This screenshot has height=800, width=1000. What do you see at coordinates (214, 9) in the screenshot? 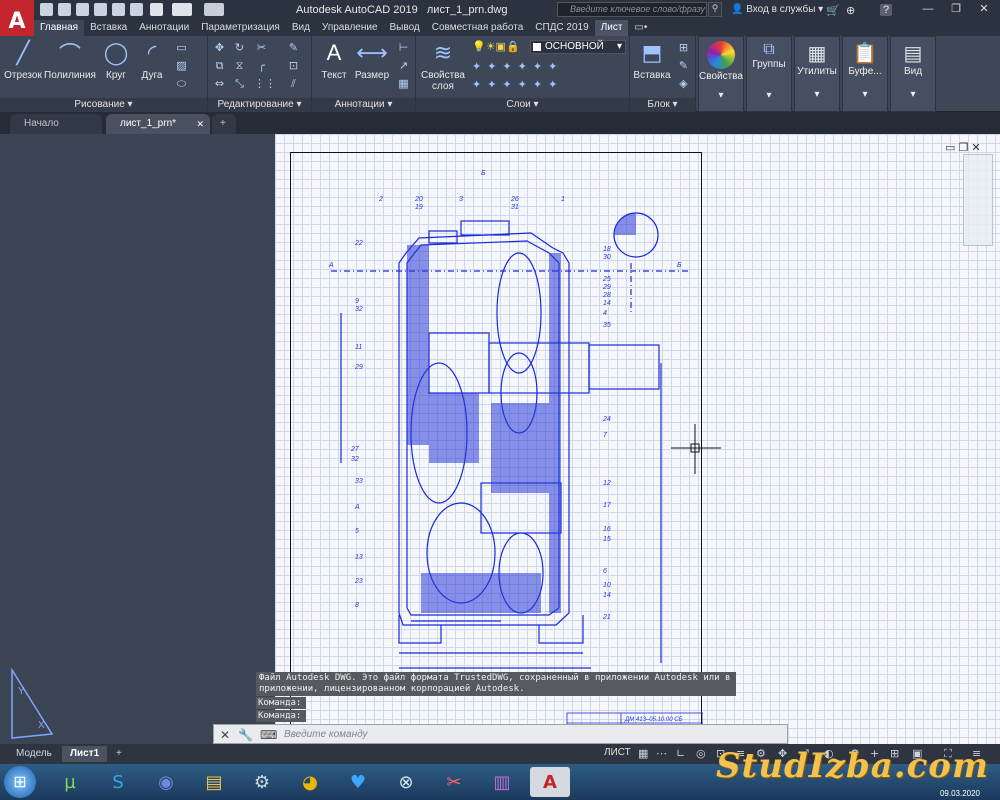
I see `share-icon` at bounding box center [214, 9].